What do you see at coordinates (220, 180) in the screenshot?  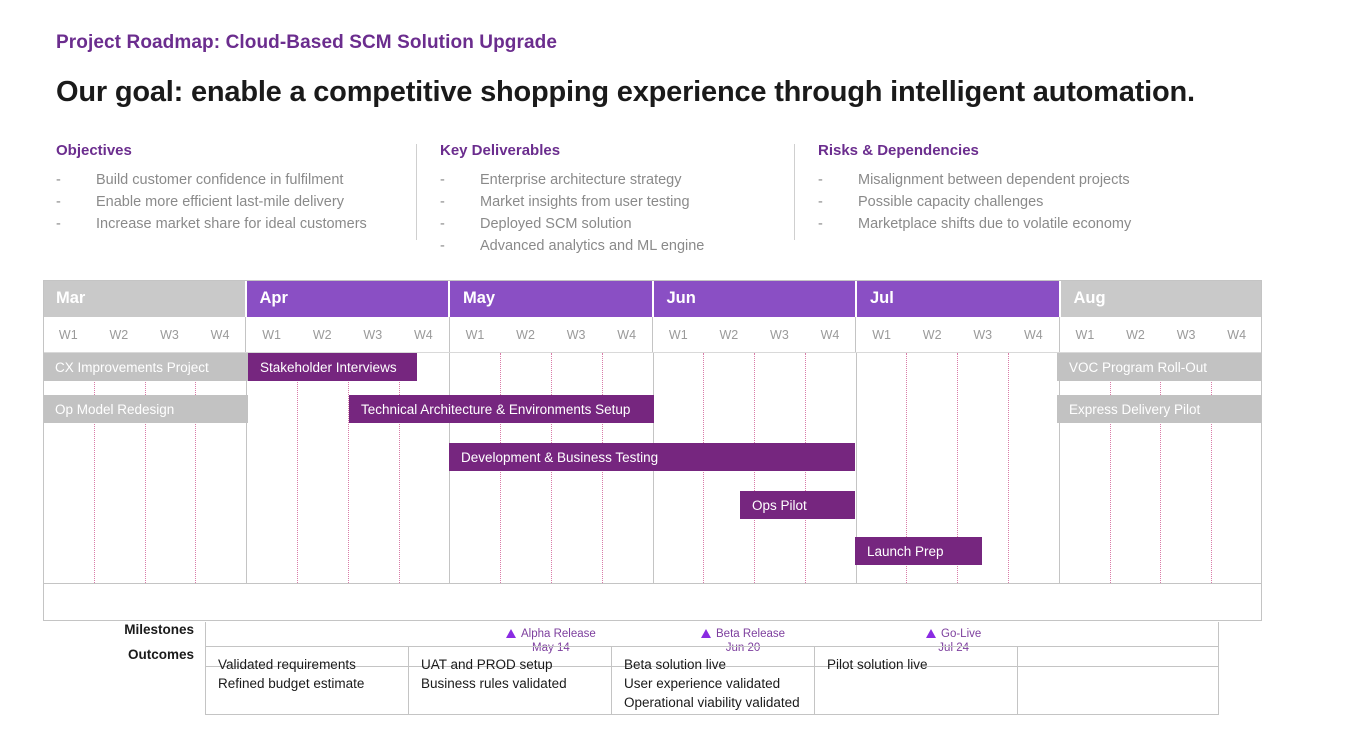 I see `list-item-label: Build customer confidence in fulfilment` at bounding box center [220, 180].